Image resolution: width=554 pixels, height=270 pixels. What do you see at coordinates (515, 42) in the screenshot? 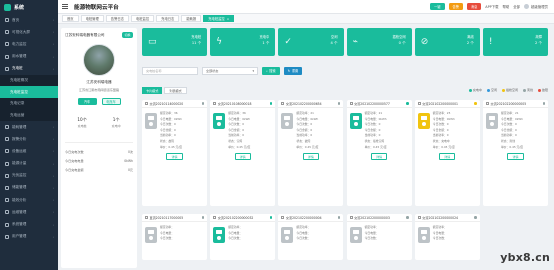
I see `summary-card-5: ! 故障 2 个` at bounding box center [515, 42].